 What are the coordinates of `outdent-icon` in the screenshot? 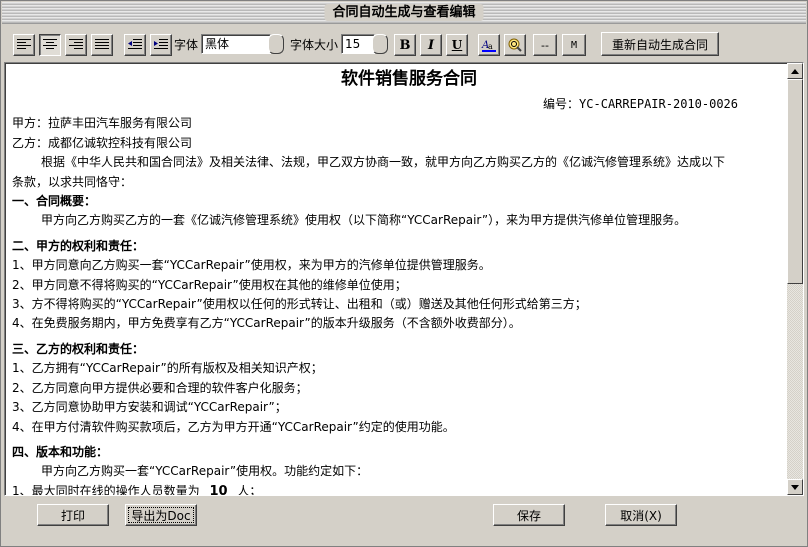 It's located at (135, 44).